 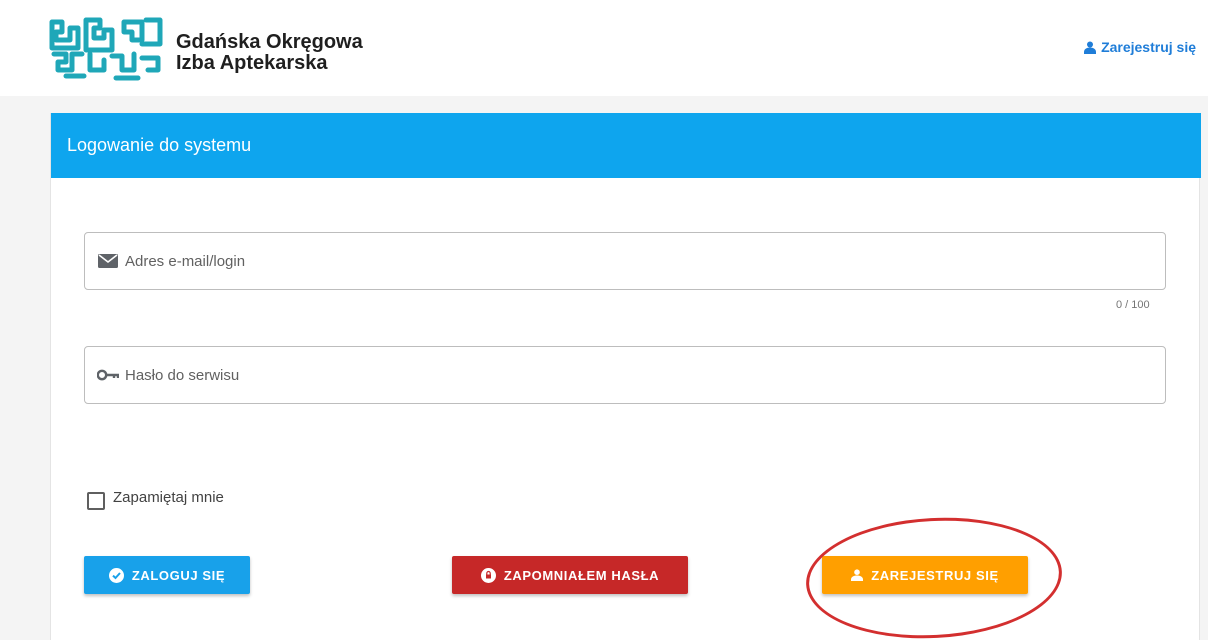 I want to click on login-button: ZALOGUJ SIĘ, so click(x=167, y=575).